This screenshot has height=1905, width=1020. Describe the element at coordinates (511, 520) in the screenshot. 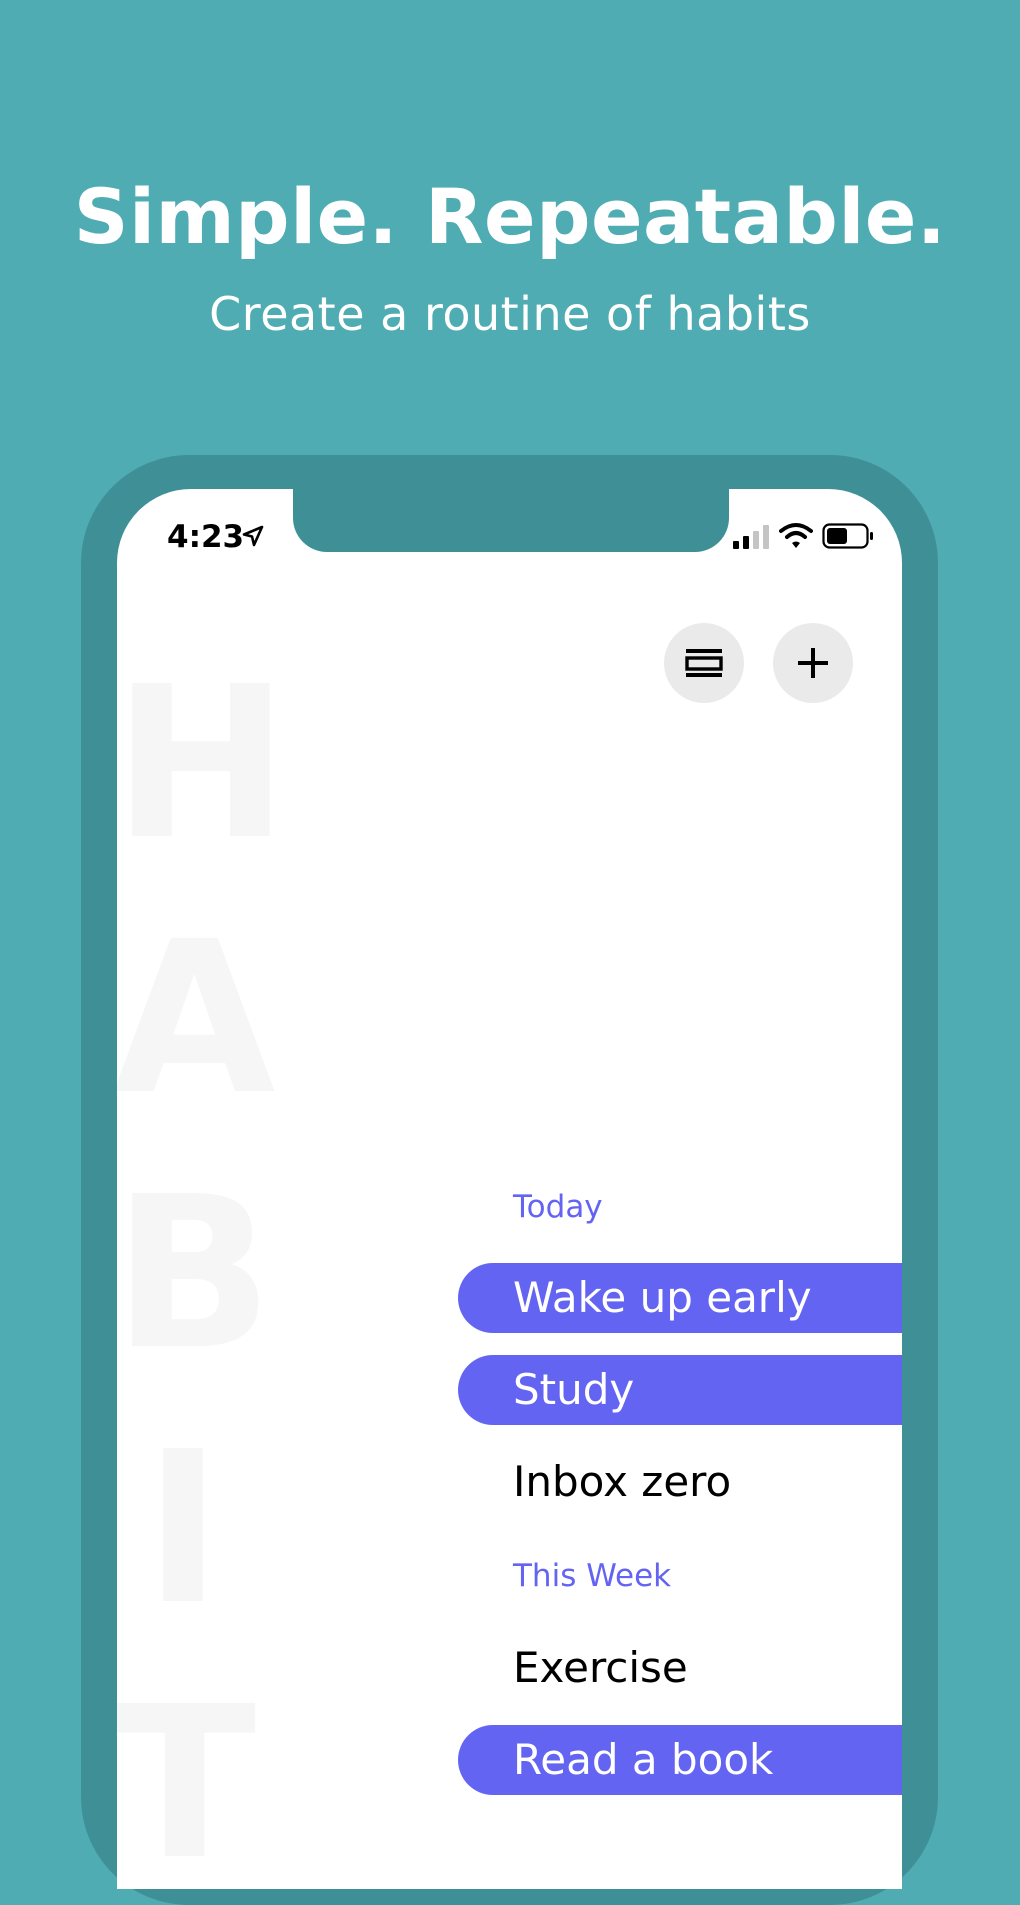

I see `notch` at that location.